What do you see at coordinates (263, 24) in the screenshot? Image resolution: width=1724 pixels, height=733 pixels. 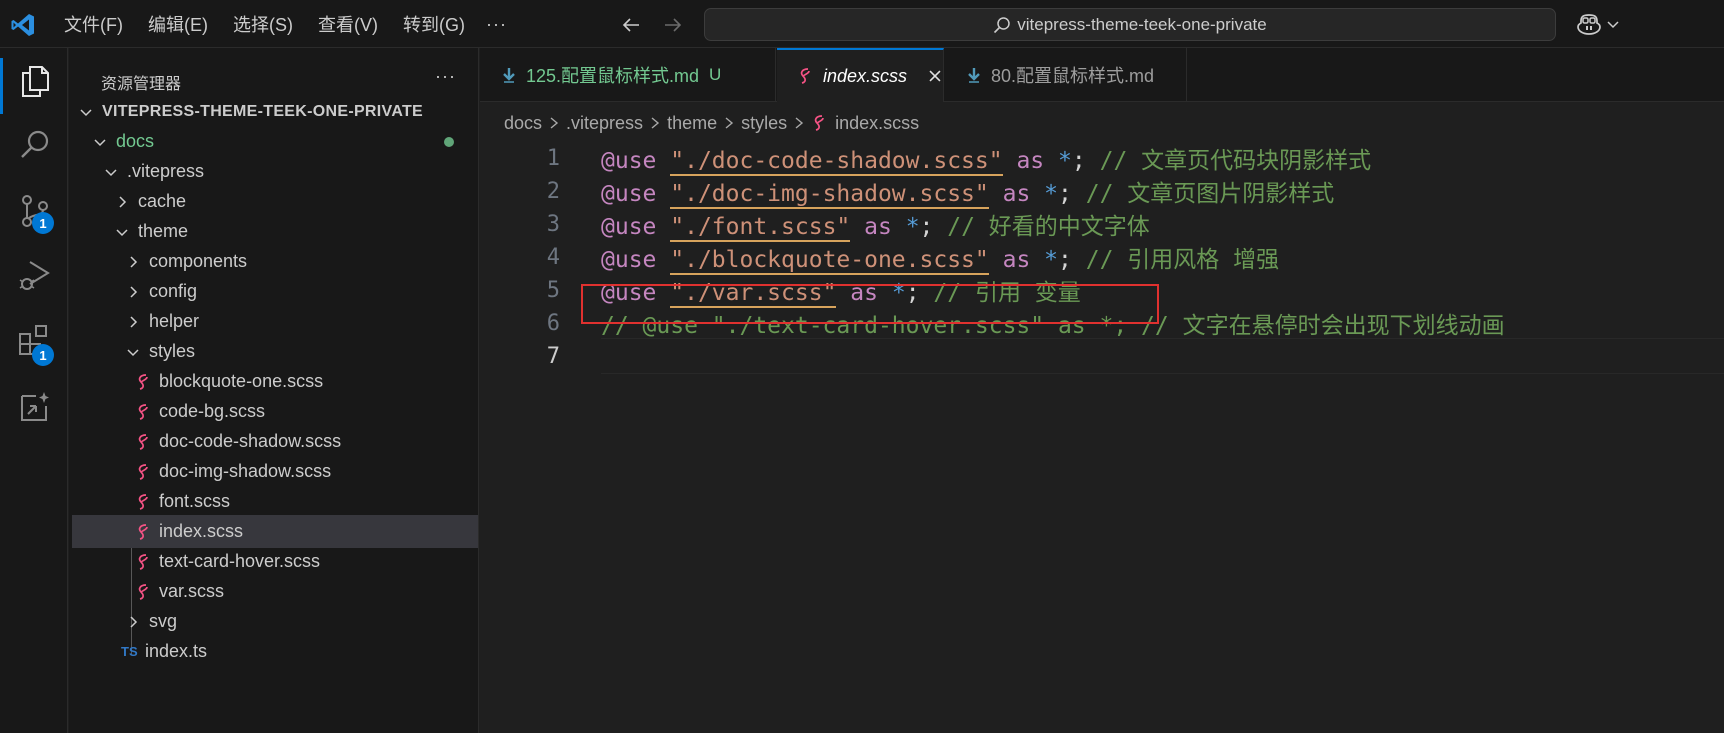 I see `menu-selection: 选择(S)` at bounding box center [263, 24].